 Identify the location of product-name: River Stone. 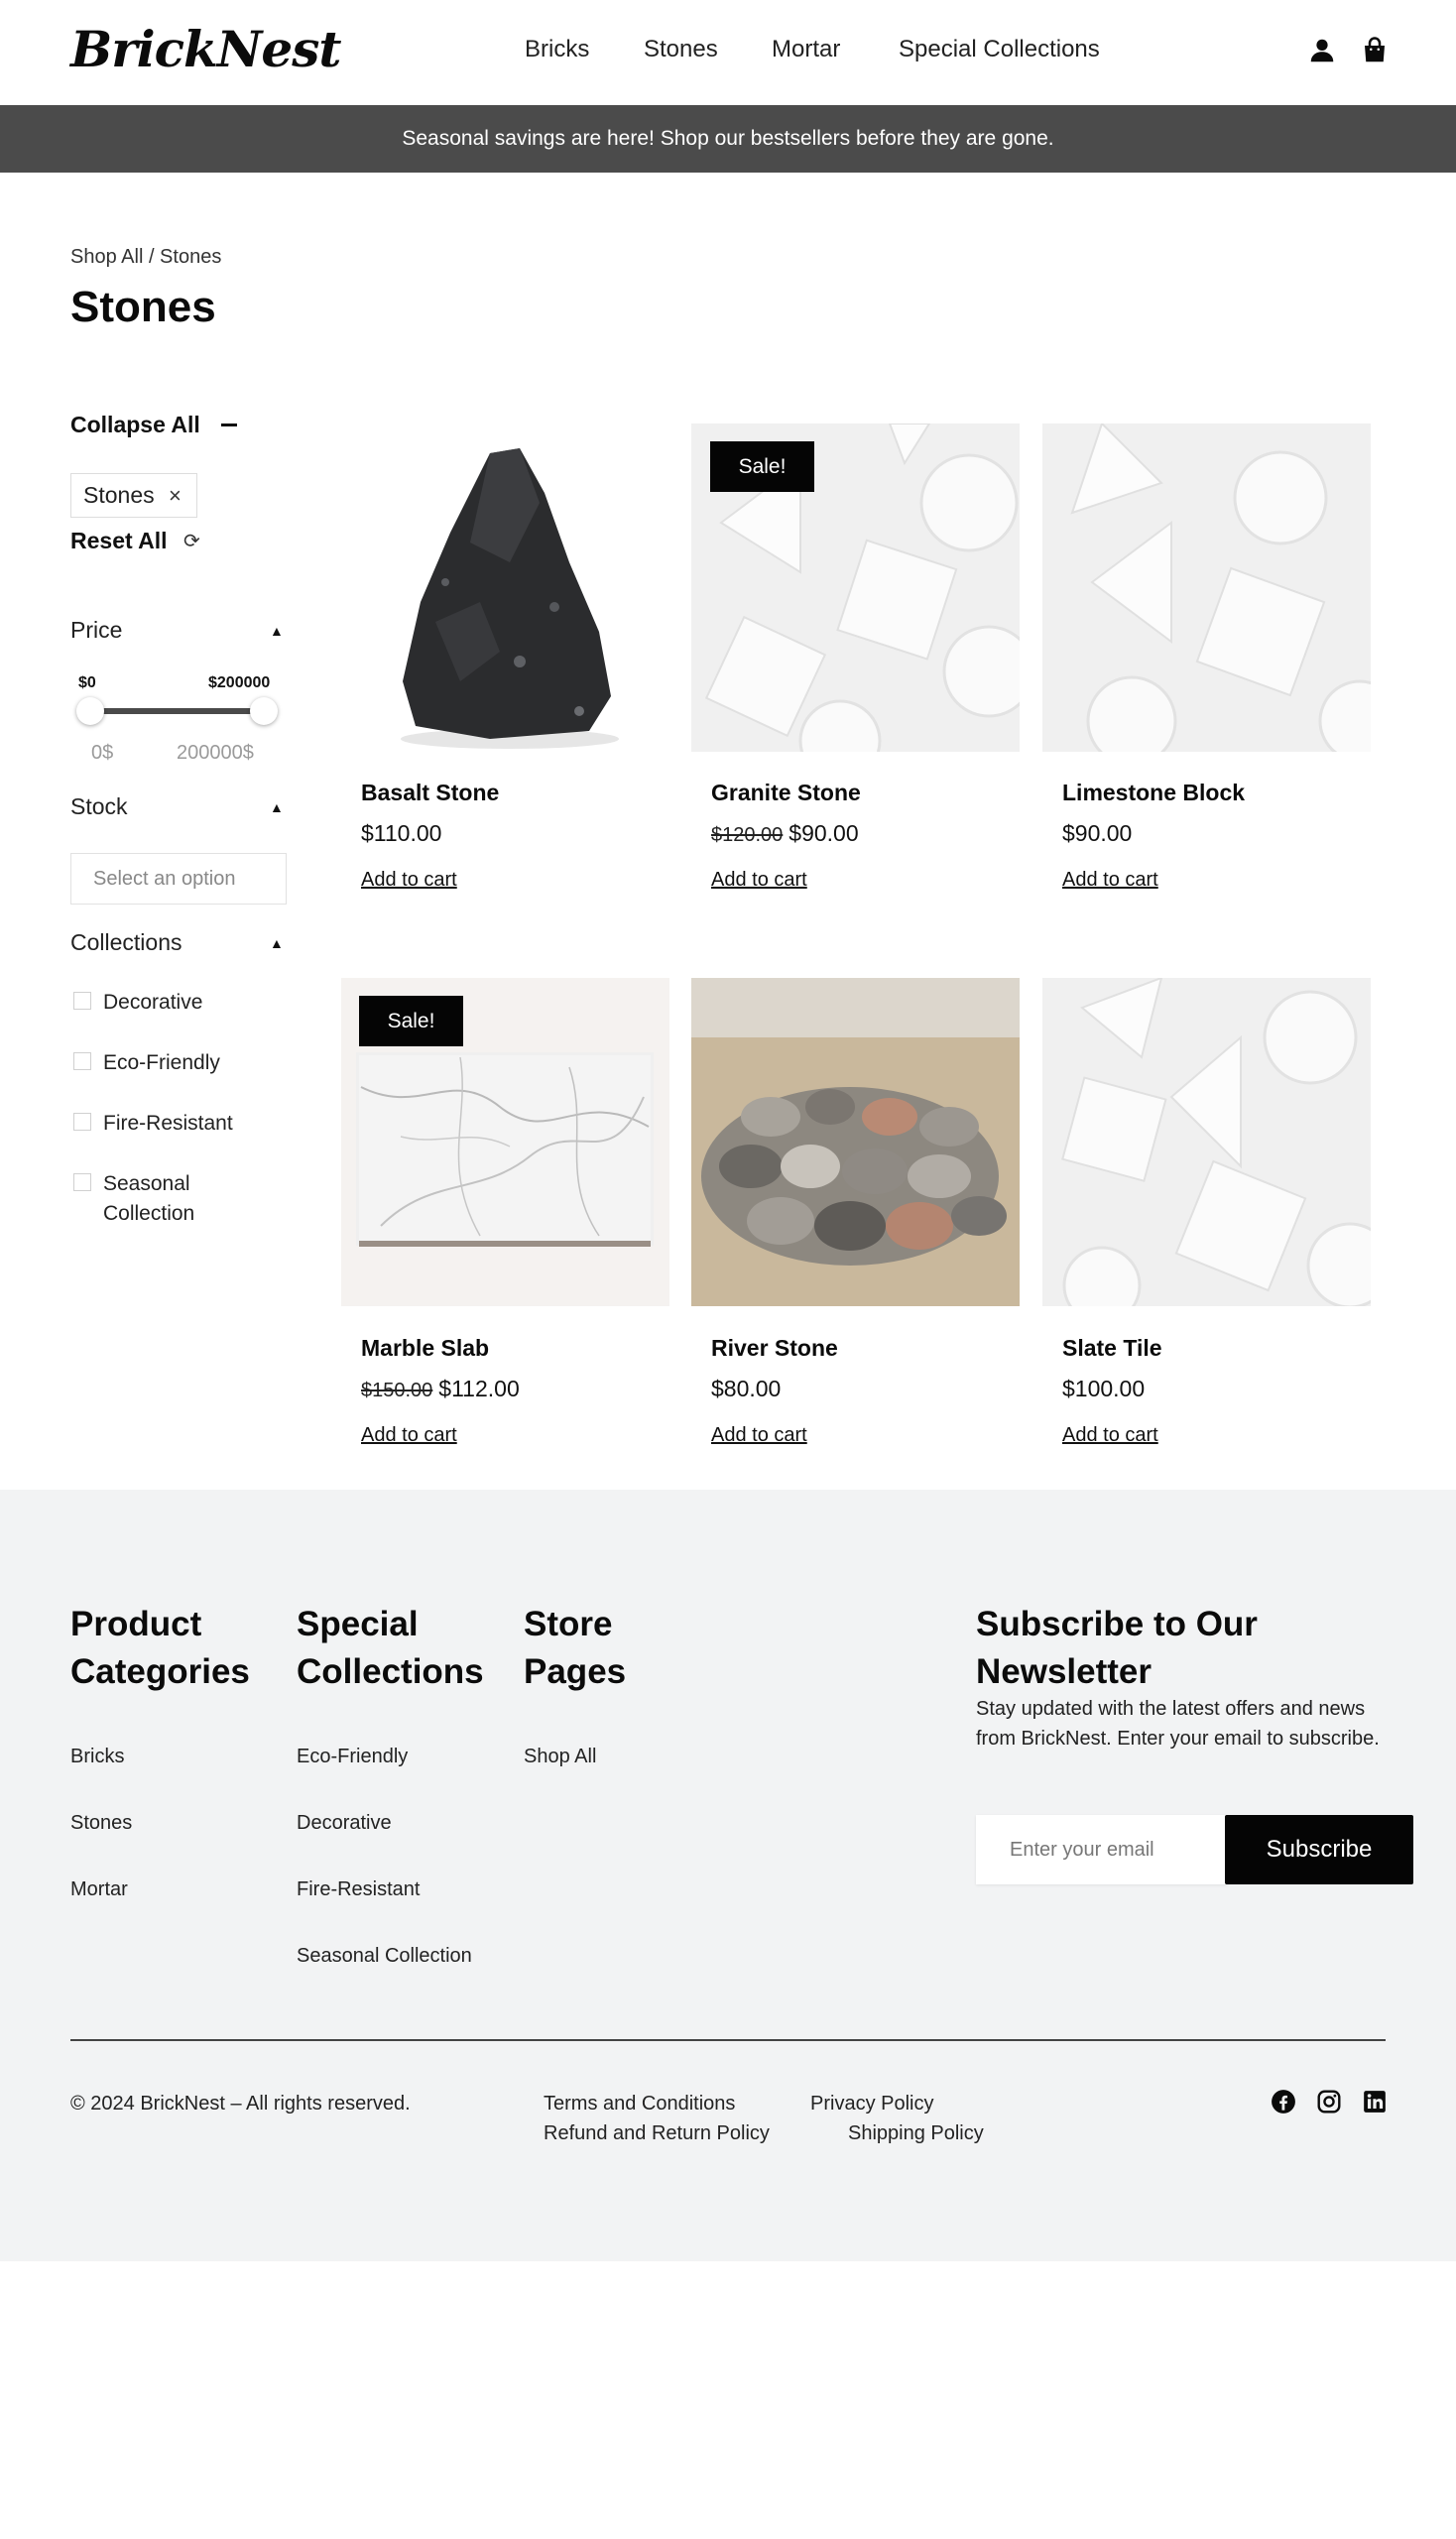
(774, 1348).